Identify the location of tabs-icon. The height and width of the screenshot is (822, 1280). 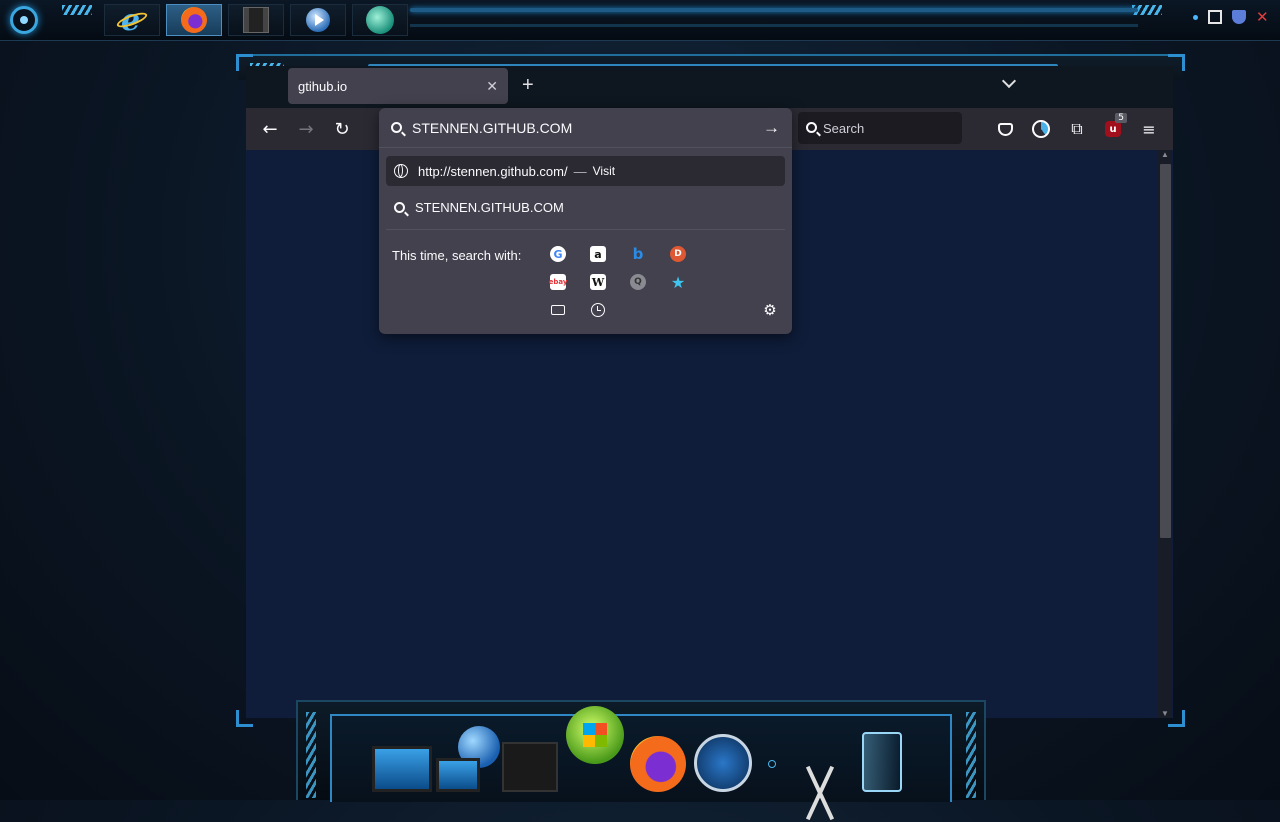
(558, 310).